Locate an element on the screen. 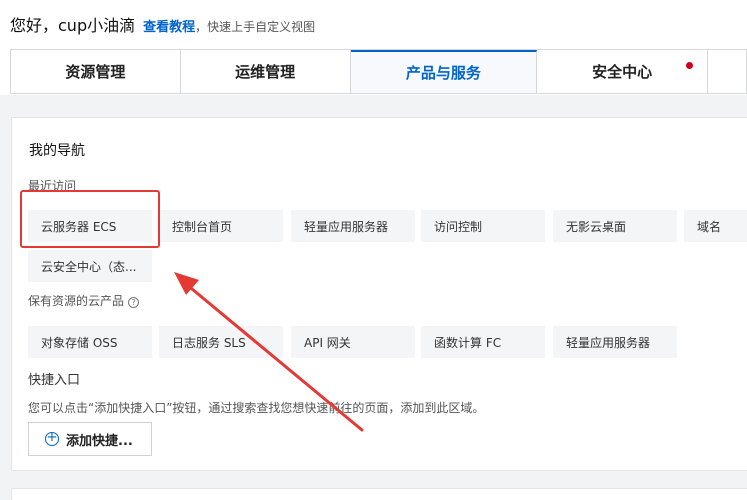 The image size is (747, 500). question-circle-icon: ? is located at coordinates (134, 302).